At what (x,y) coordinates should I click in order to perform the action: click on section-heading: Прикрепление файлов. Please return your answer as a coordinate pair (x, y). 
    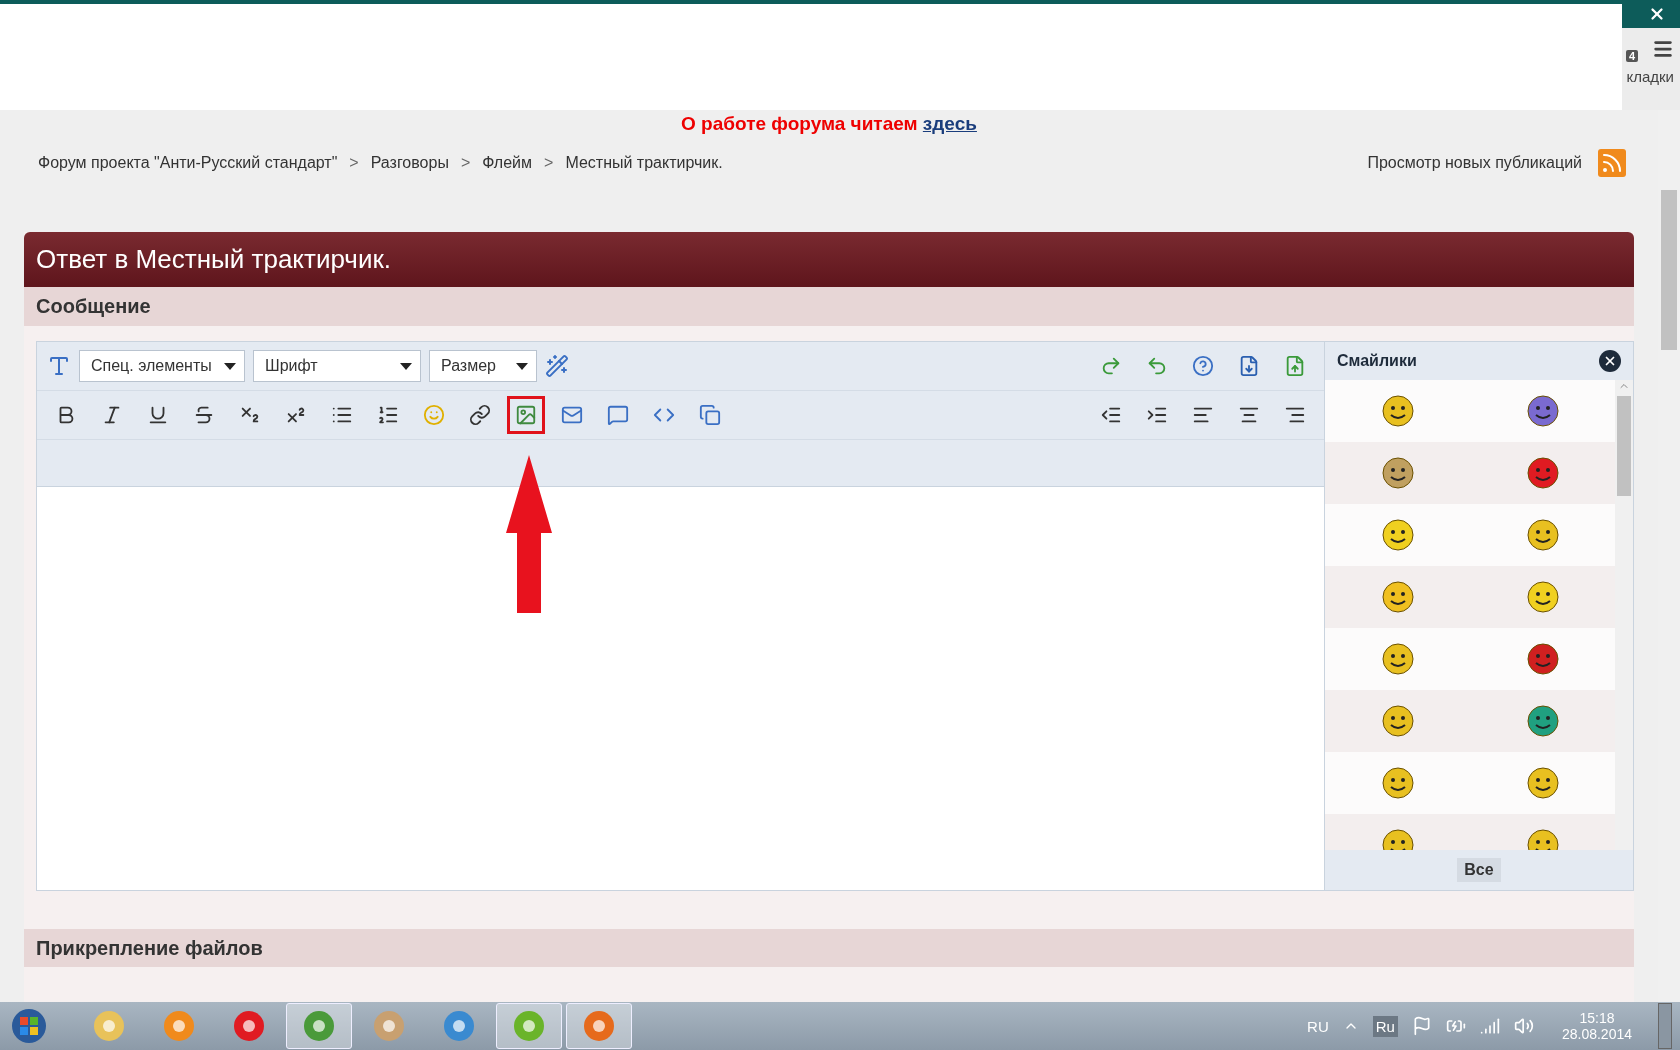
    Looking at the image, I should click on (829, 948).